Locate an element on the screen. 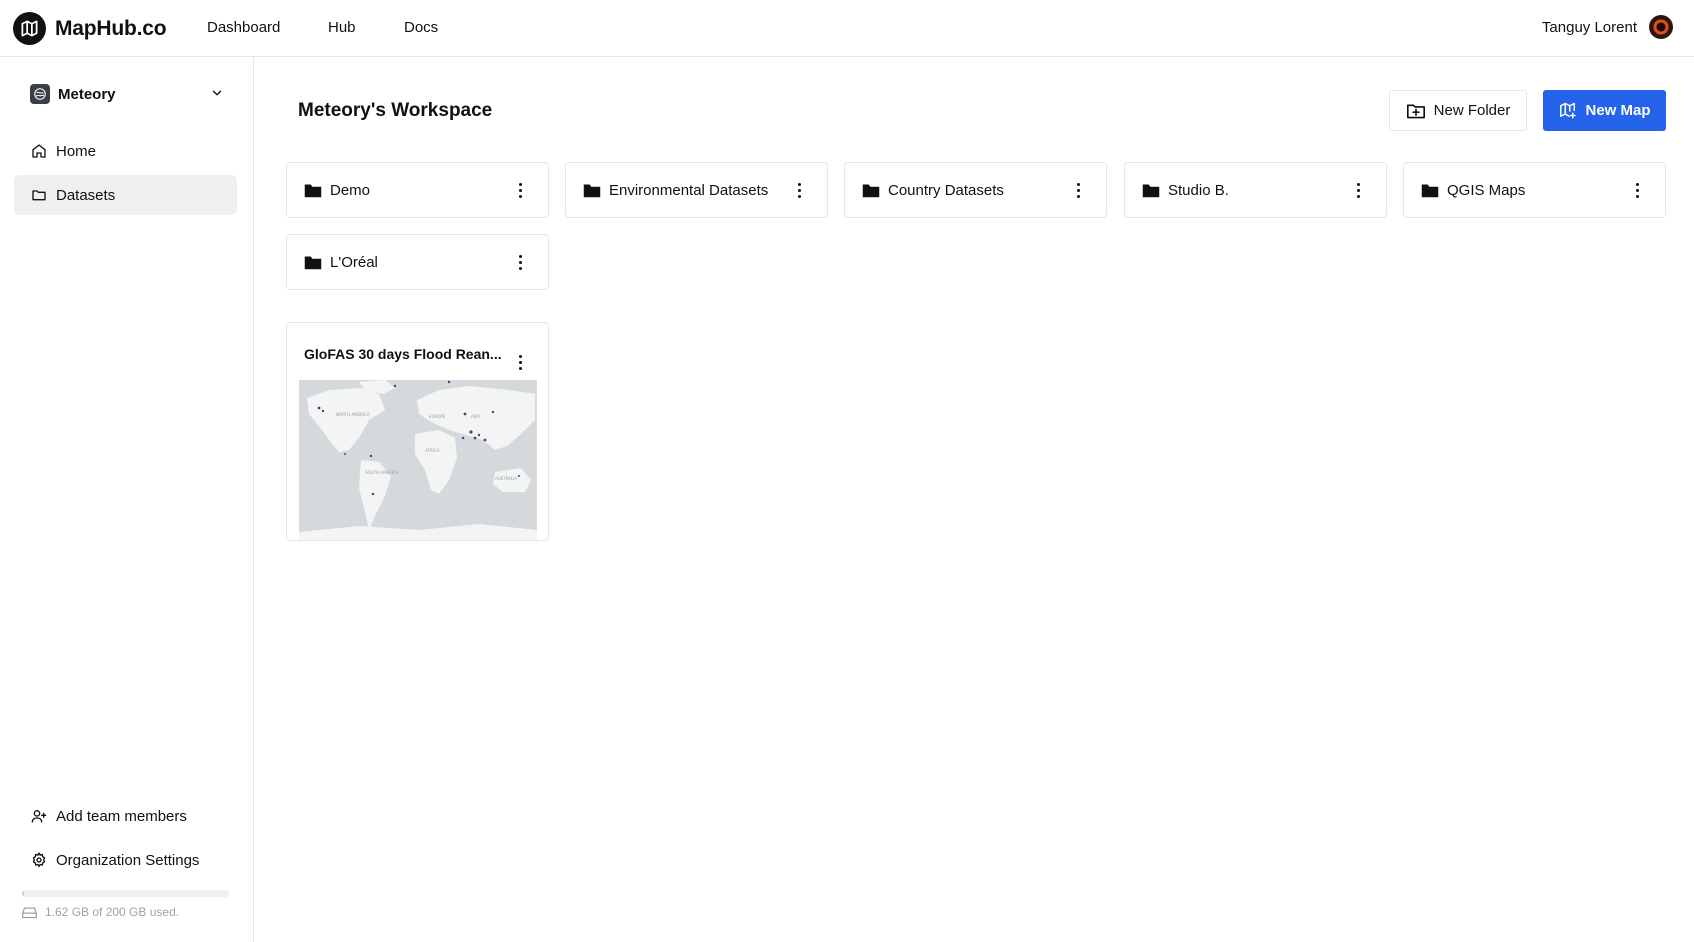 The height and width of the screenshot is (942, 1694). nav-docs: Docs is located at coordinates (421, 27).